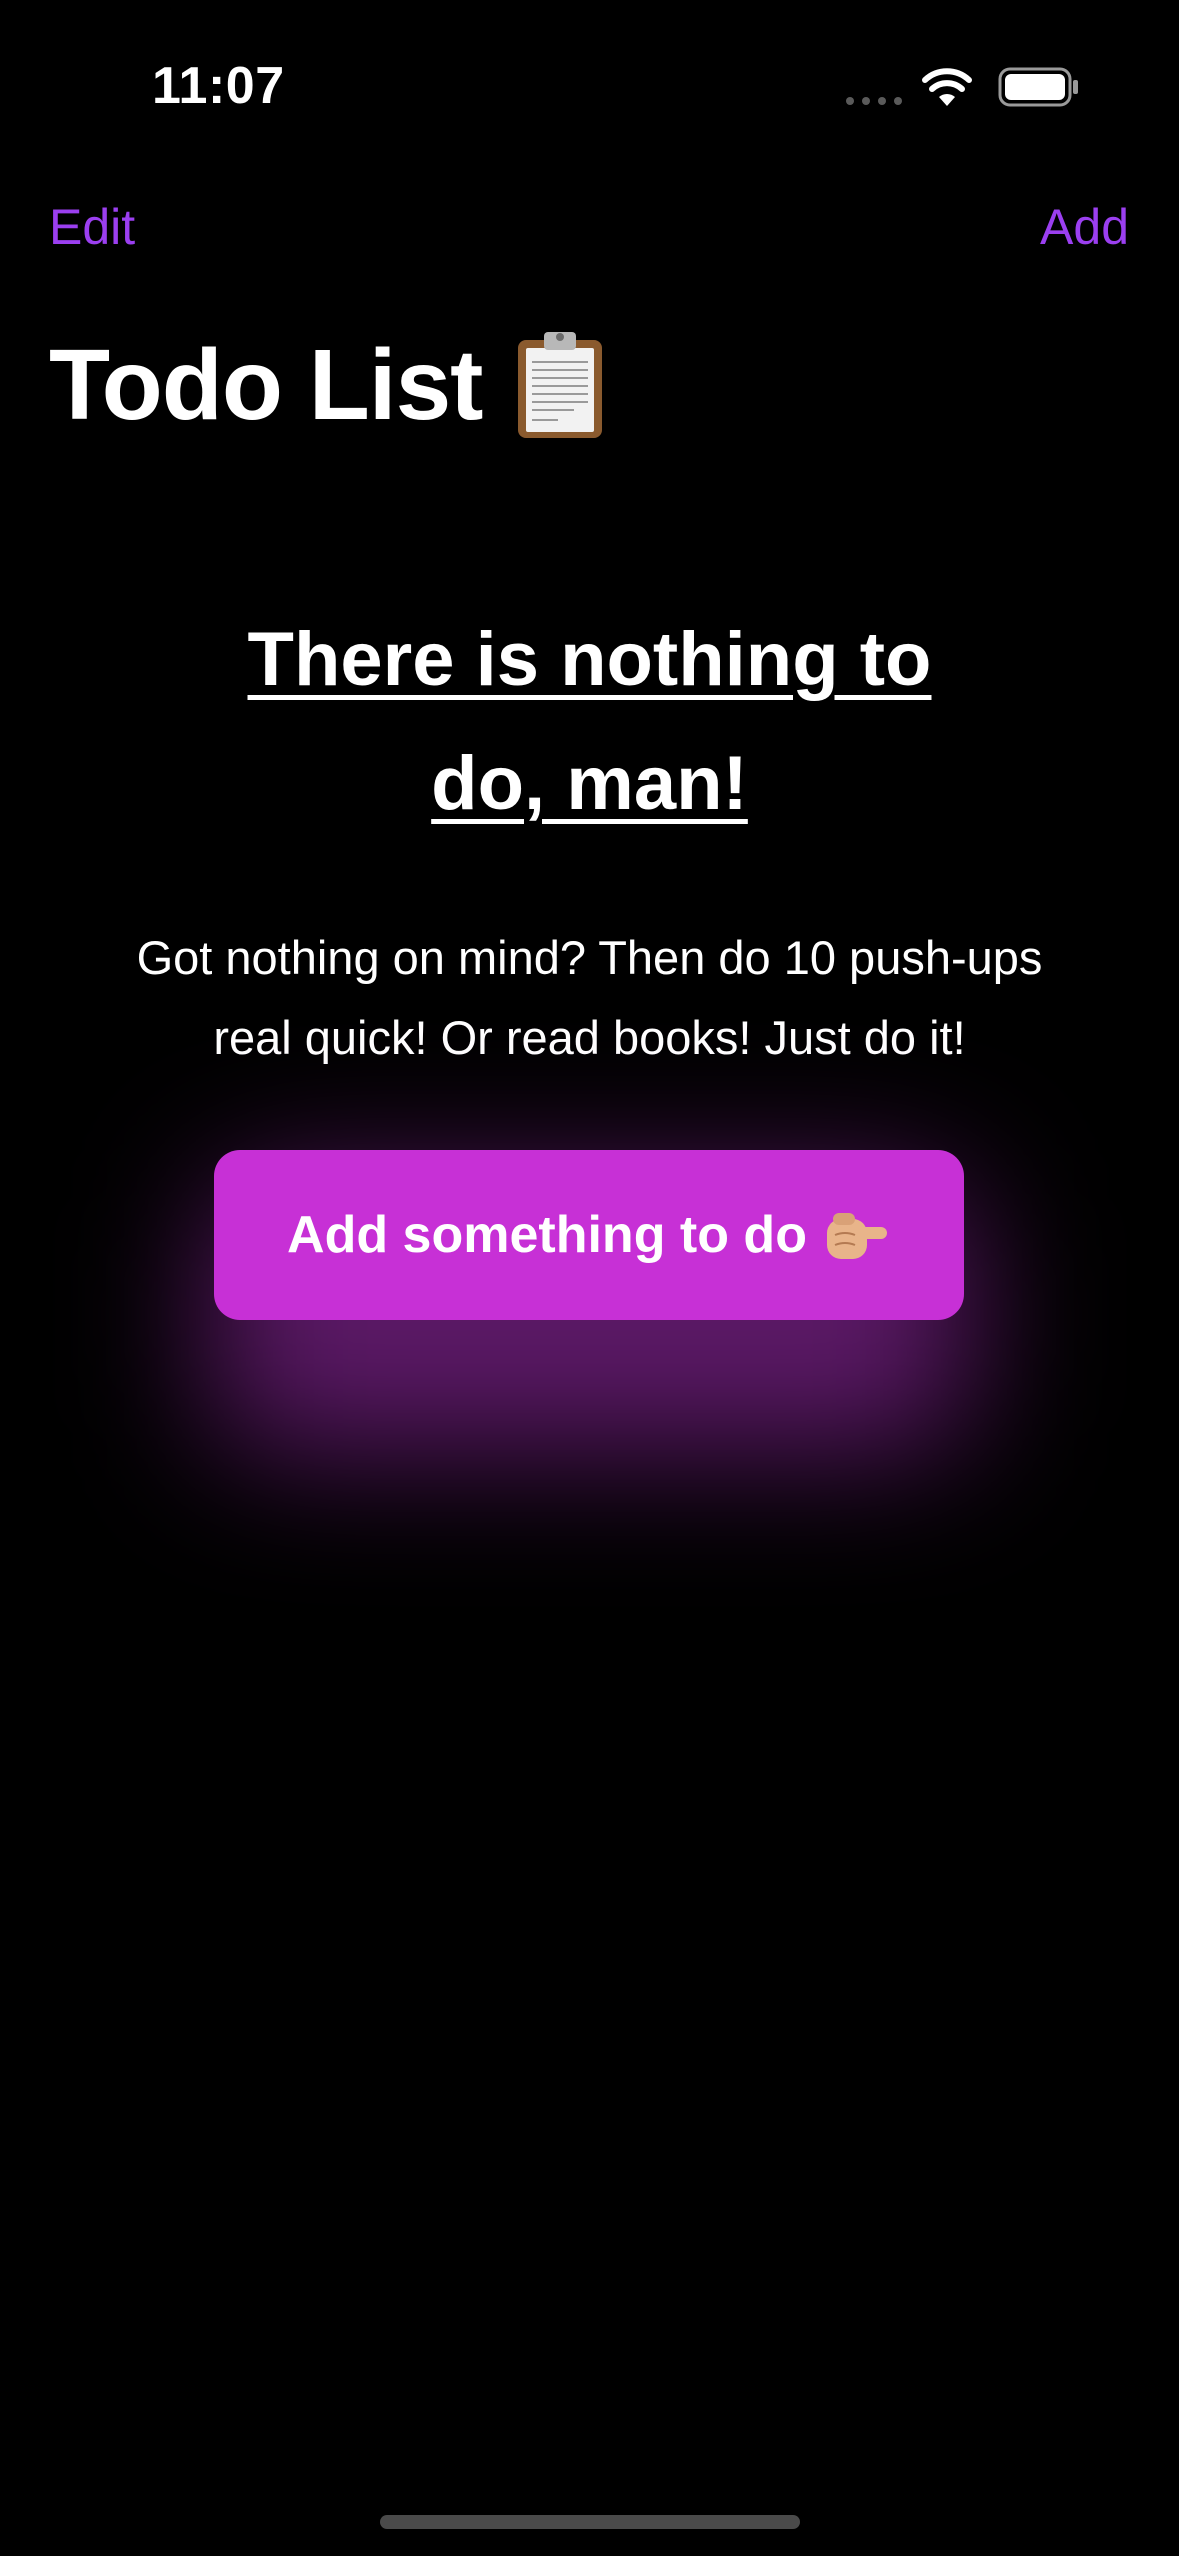 This screenshot has height=2556, width=1179. Describe the element at coordinates (92, 227) in the screenshot. I see `edit-button: Edit` at that location.